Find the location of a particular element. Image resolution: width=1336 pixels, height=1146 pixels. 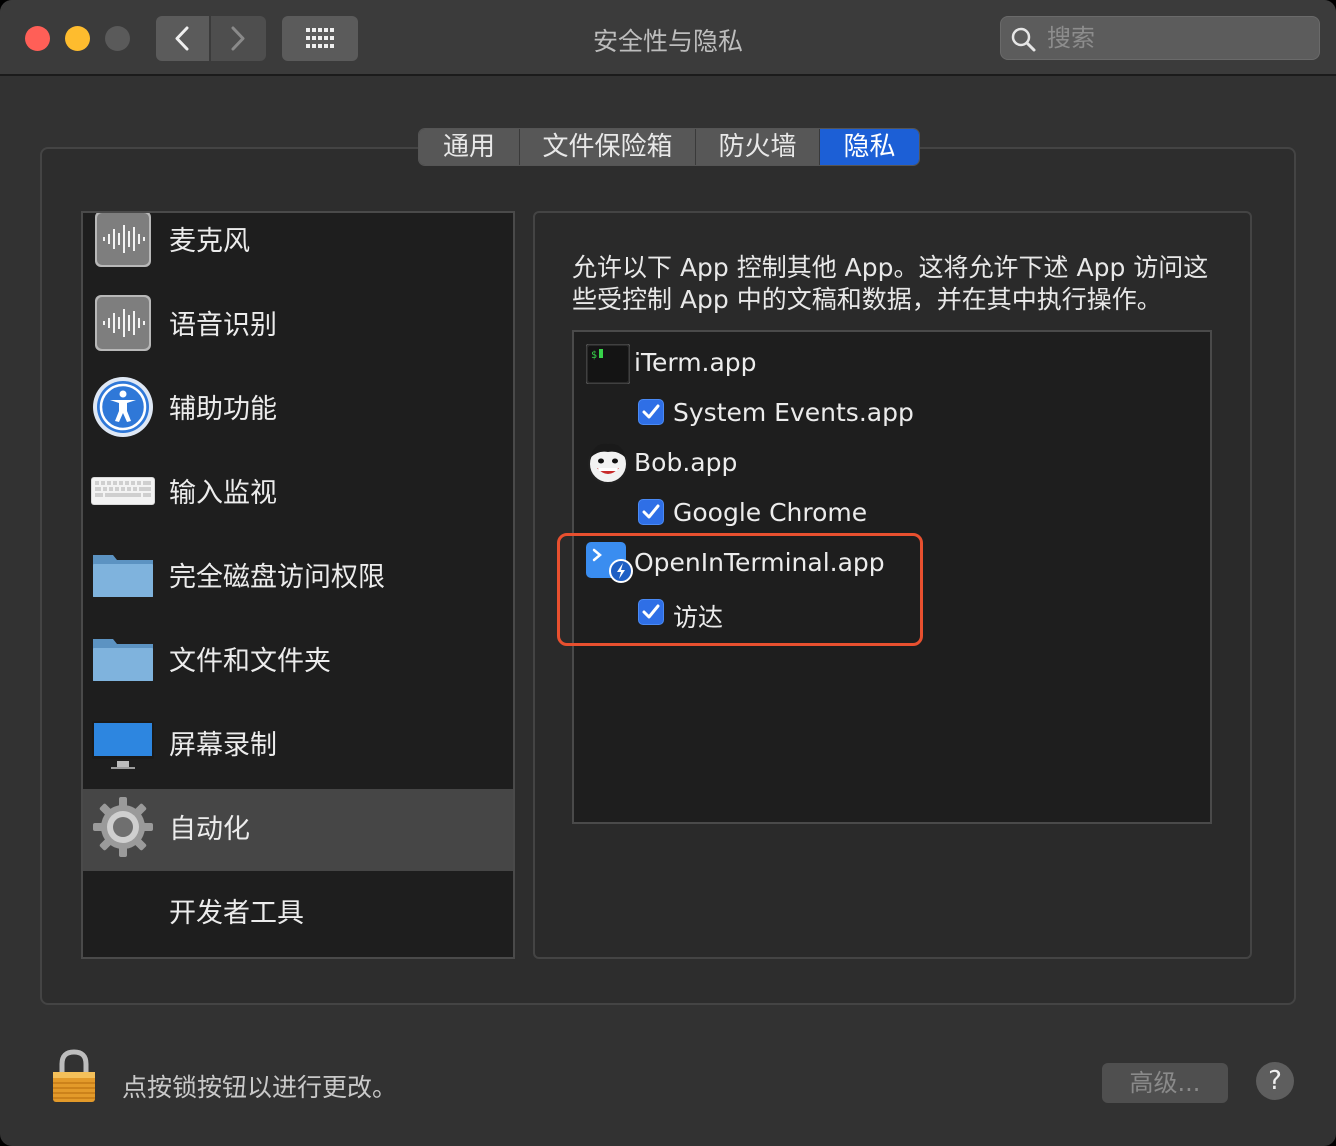

openinterminal-highlight-box is located at coordinates (740, 589).